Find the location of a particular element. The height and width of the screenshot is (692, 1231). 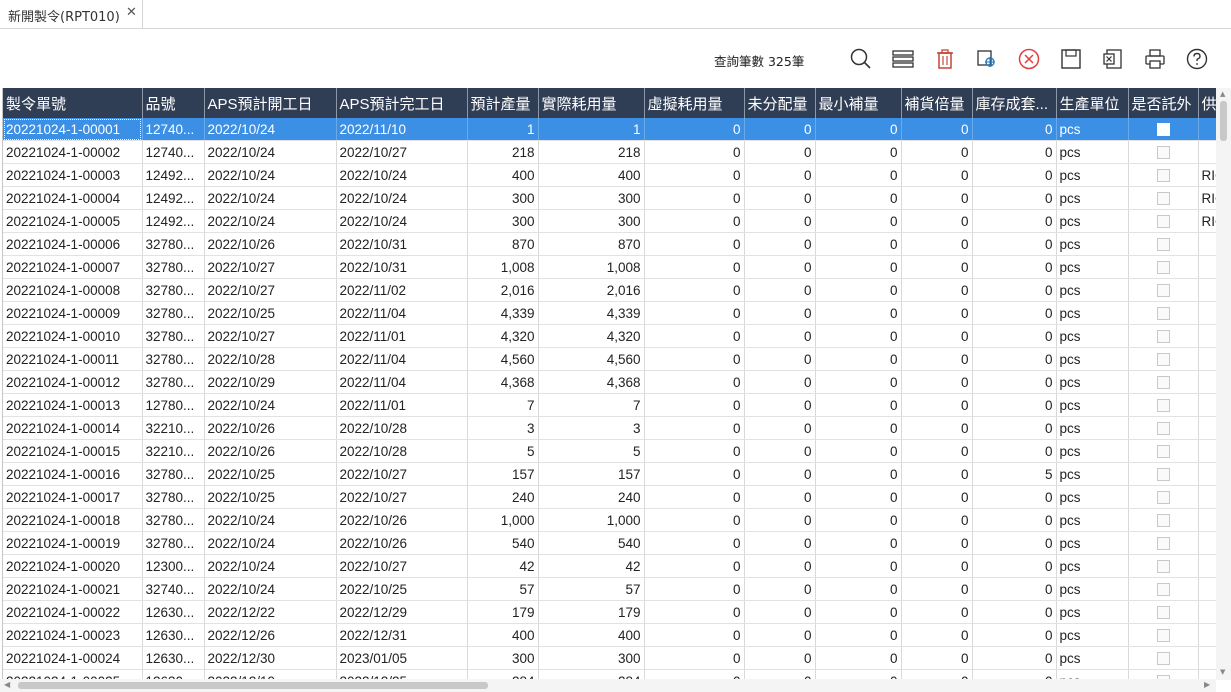

vertical-scroll-thumb is located at coordinates (1223, 121).